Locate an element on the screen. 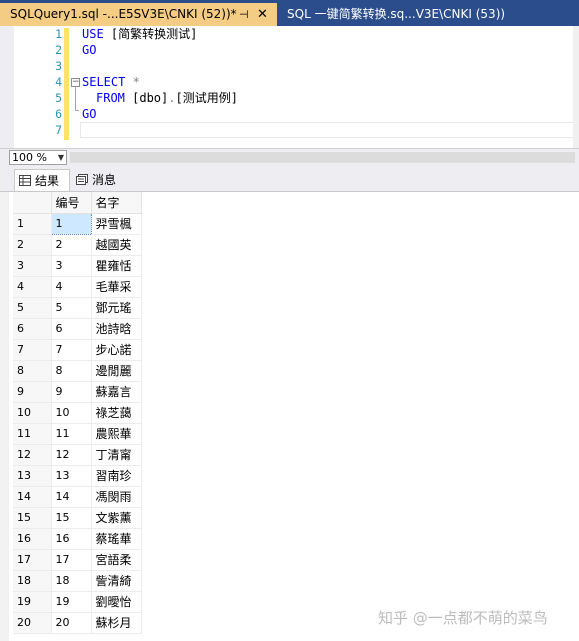 This screenshot has height=641, width=579. code-line-4: SELECT * is located at coordinates (111, 82).